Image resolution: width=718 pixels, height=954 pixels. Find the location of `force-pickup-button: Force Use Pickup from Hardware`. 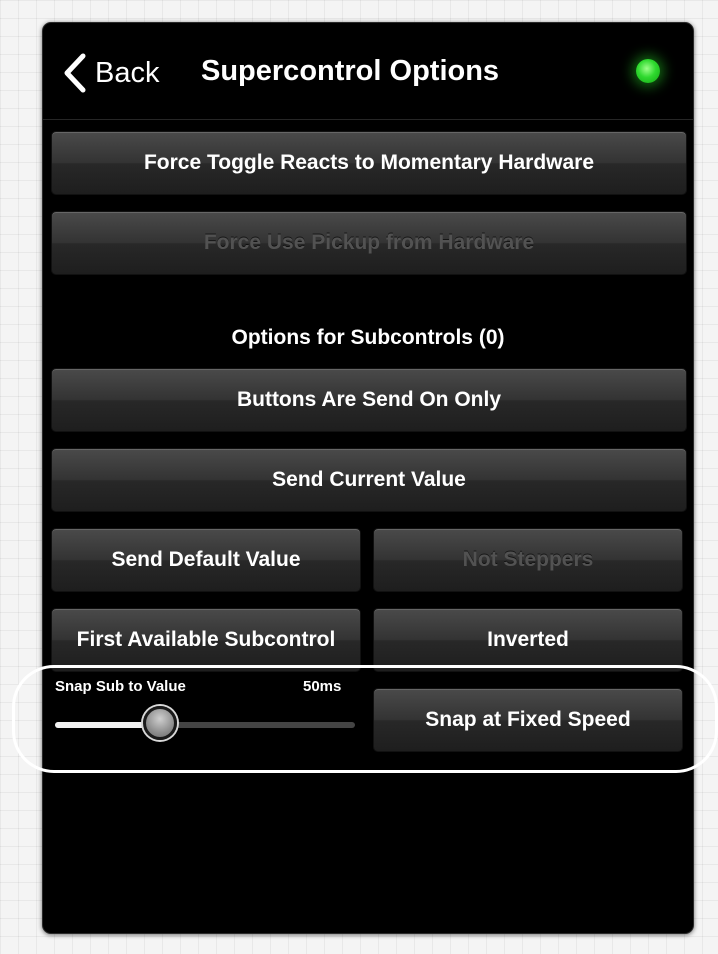

force-pickup-button: Force Use Pickup from Hardware is located at coordinates (369, 243).